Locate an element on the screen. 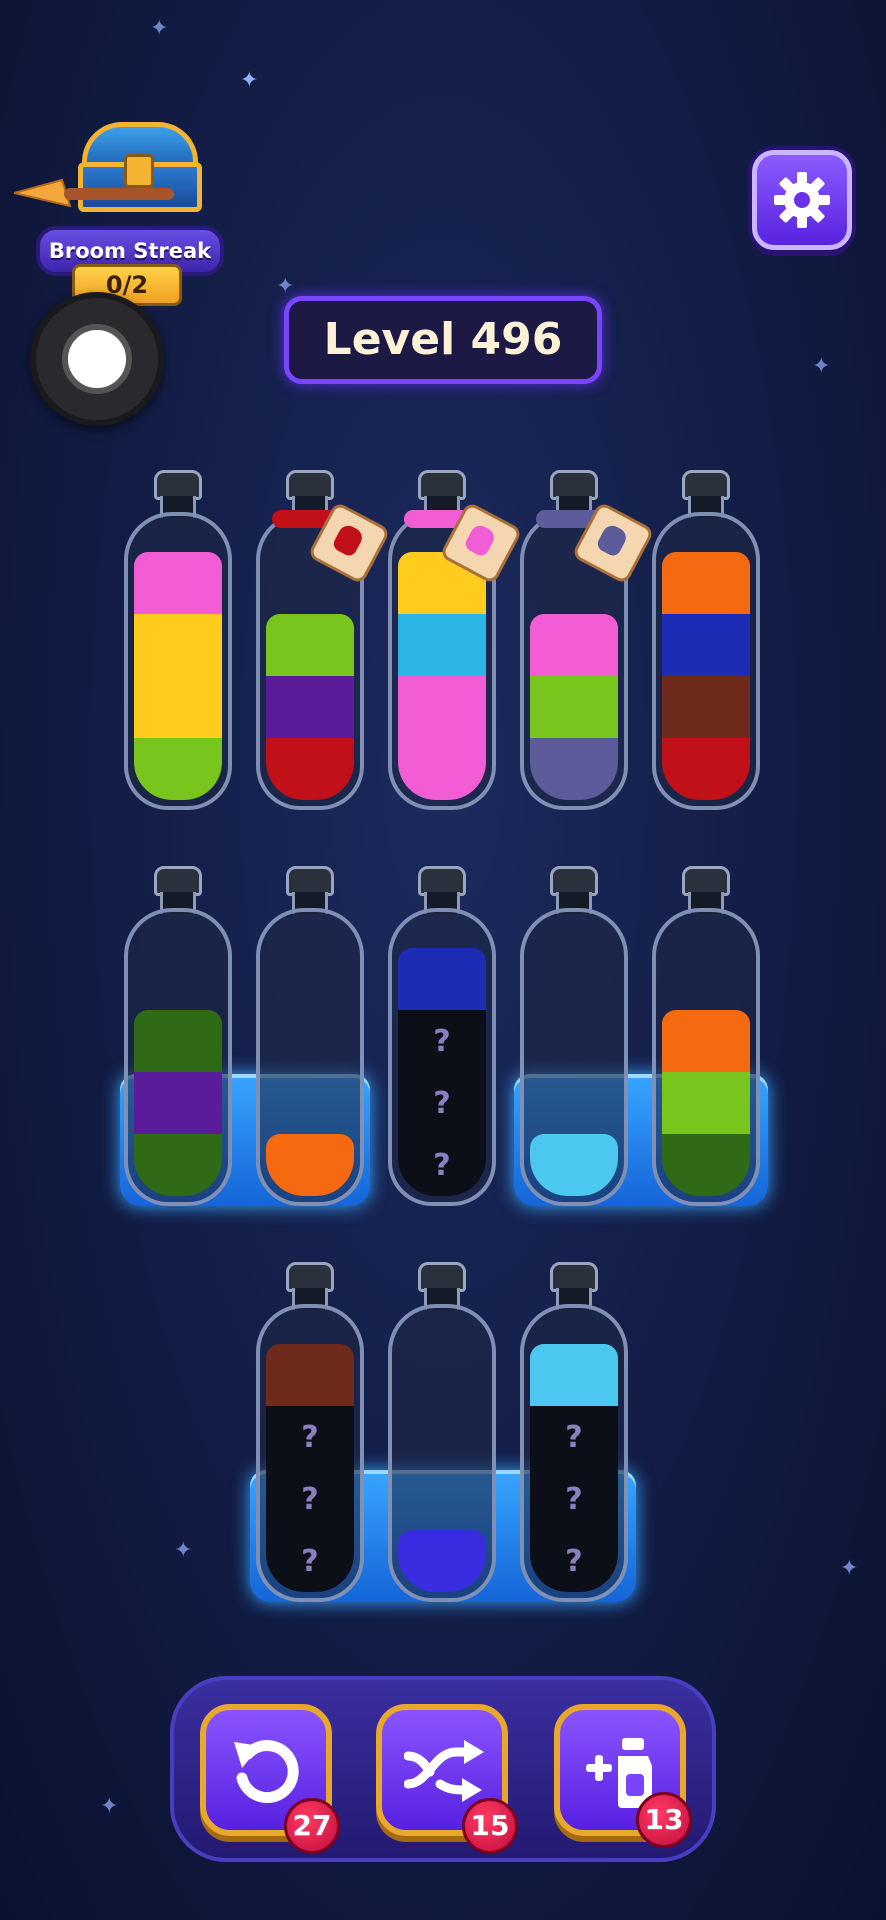 This screenshot has width=886, height=1920. gear-icon is located at coordinates (802, 200).